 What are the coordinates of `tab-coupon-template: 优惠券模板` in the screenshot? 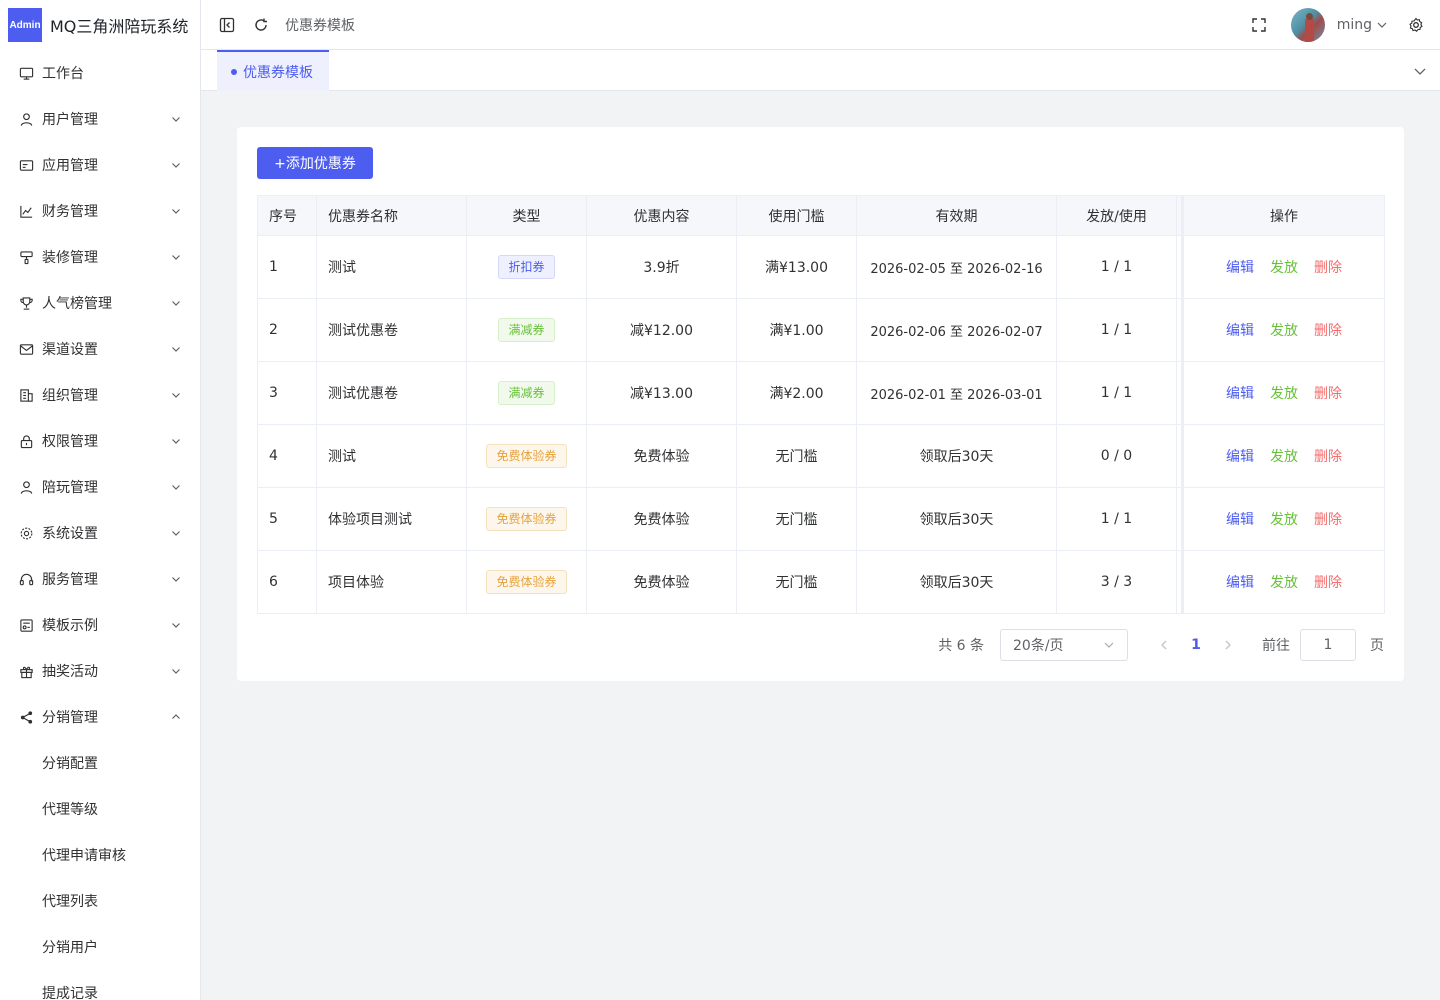 It's located at (273, 70).